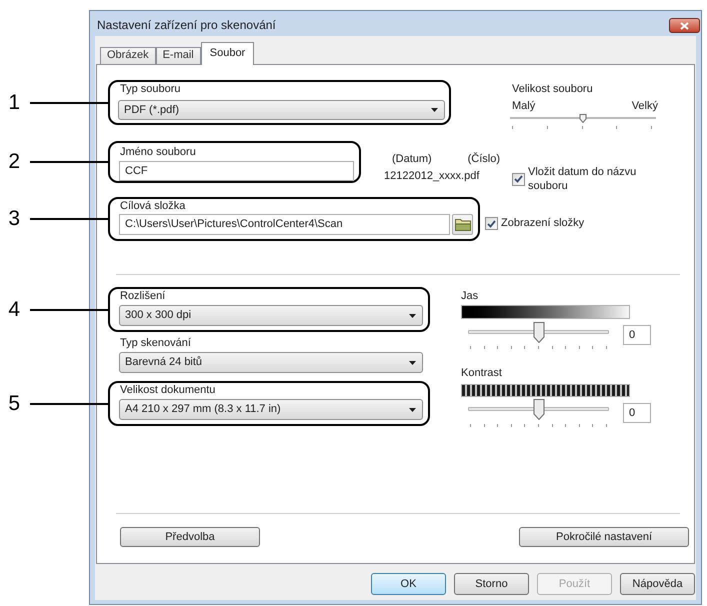 The height and width of the screenshot is (606, 707). What do you see at coordinates (408, 584) in the screenshot?
I see `dialog-button: OK` at bounding box center [408, 584].